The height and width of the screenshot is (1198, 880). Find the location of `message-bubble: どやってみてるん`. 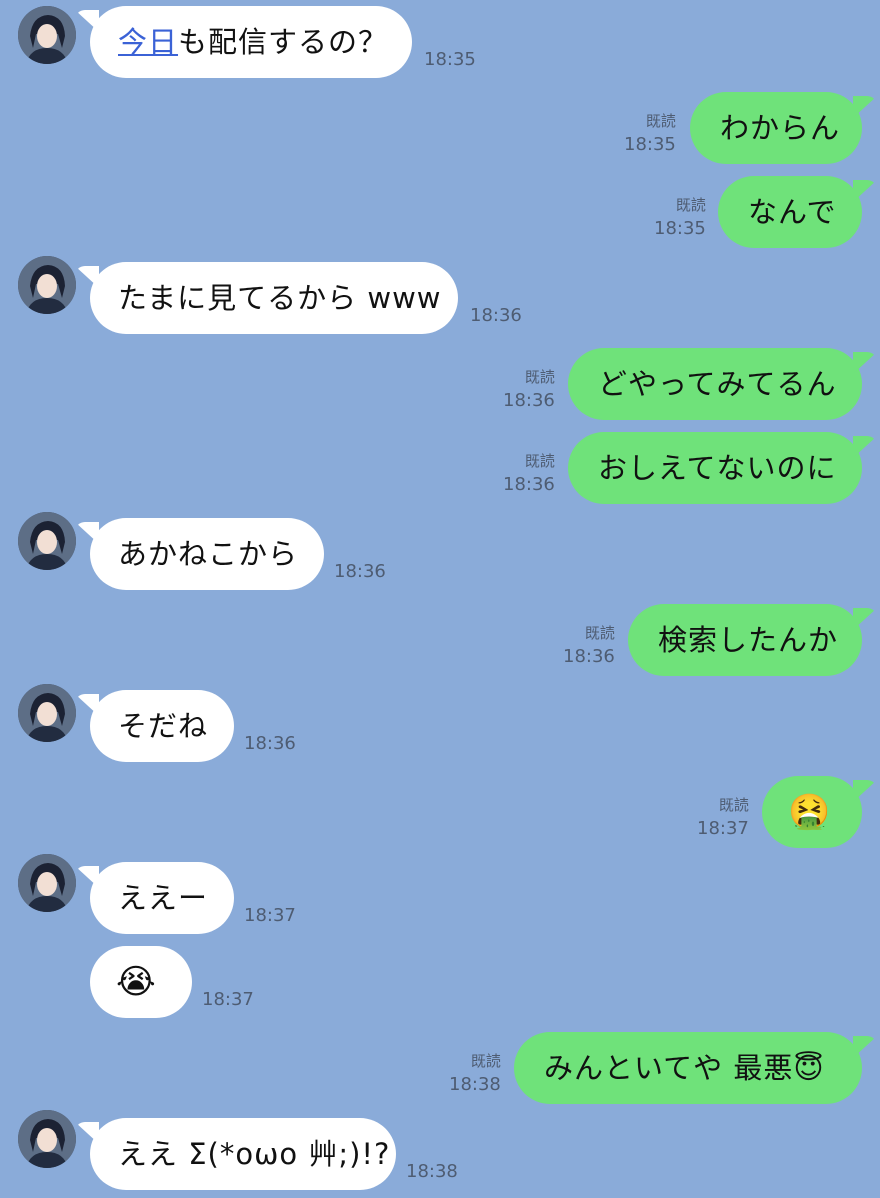

message-bubble: どやってみてるん is located at coordinates (722, 384).